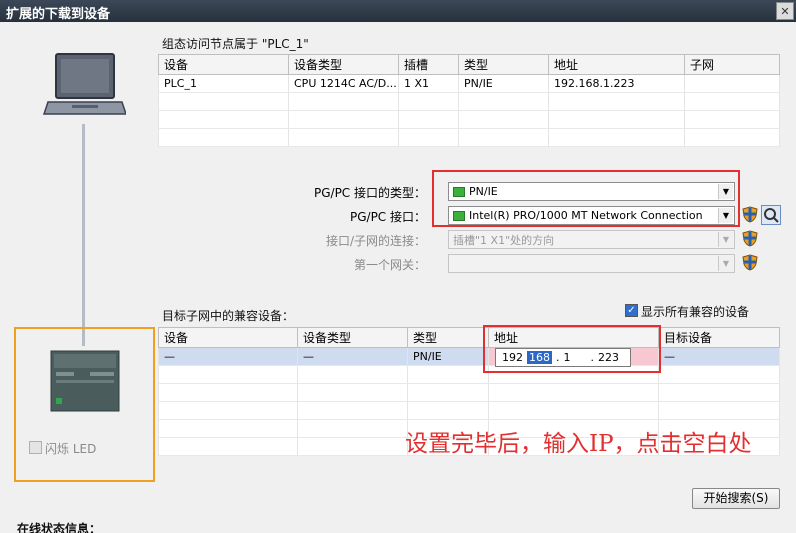 This screenshot has height=533, width=796. What do you see at coordinates (223, 83) in the screenshot?
I see `cell-device: PLC_1` at bounding box center [223, 83].